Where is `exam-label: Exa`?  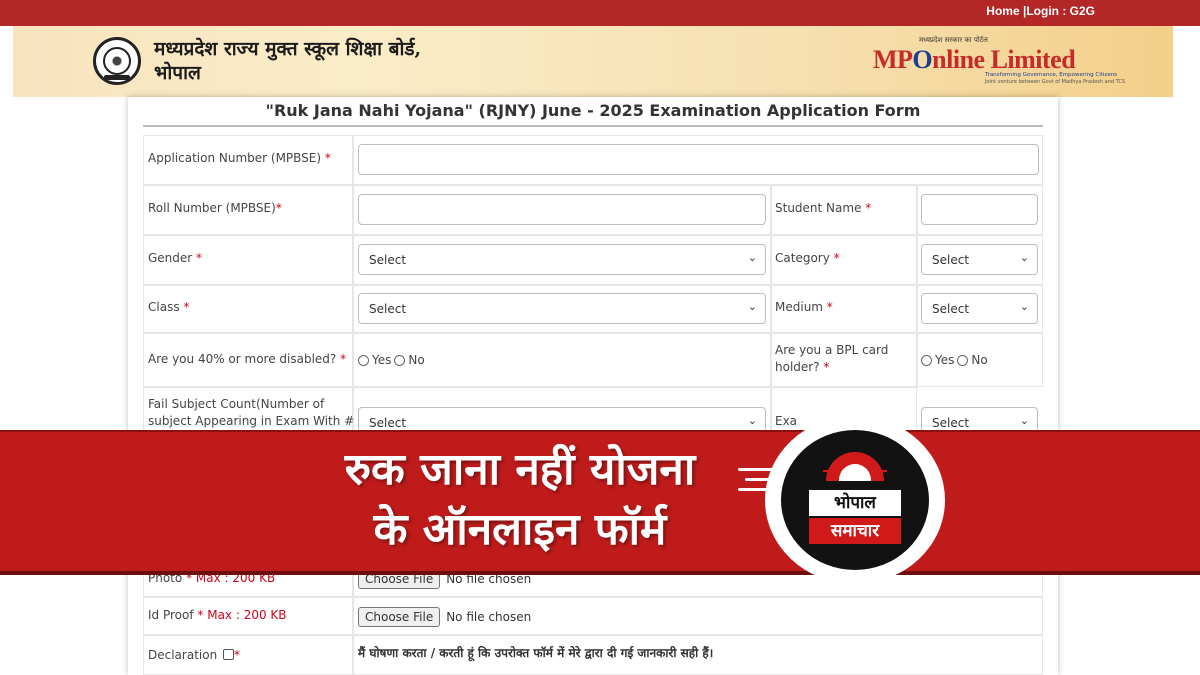
exam-label: Exa is located at coordinates (786, 421).